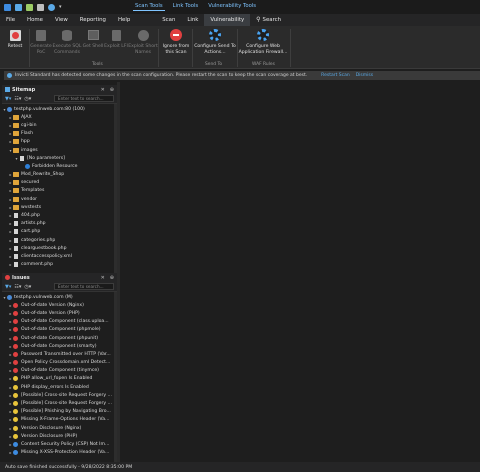  I want to click on tree-node: ▸ artists.php, so click(59, 224).